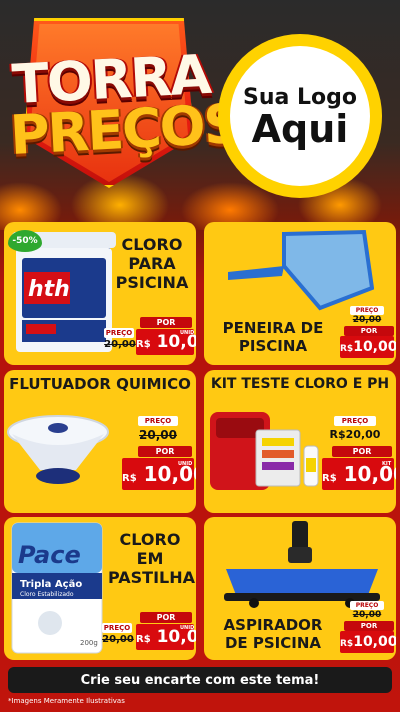 This screenshot has width=400, height=712. What do you see at coordinates (51, 584) in the screenshot?
I see `pace-subtitle1: Tripla Ação` at bounding box center [51, 584].